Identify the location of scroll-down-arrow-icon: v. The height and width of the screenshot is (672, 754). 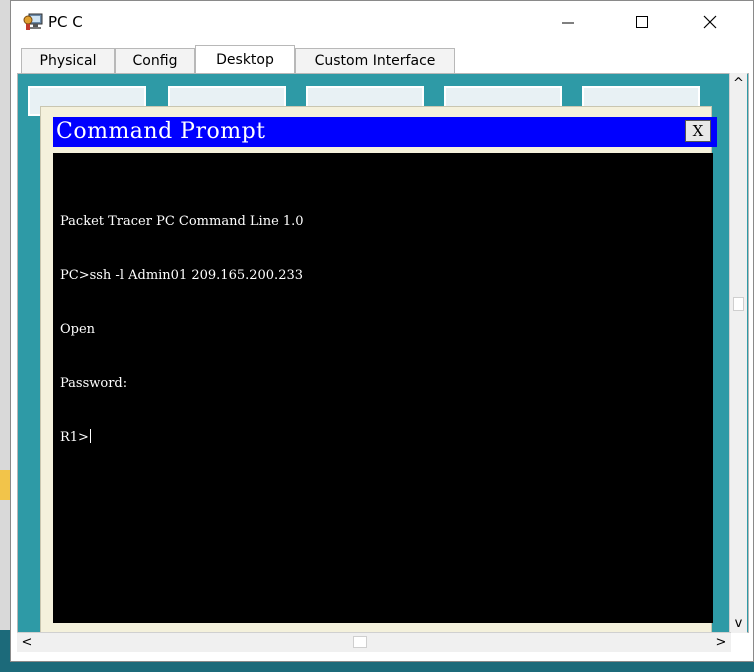
(738, 623).